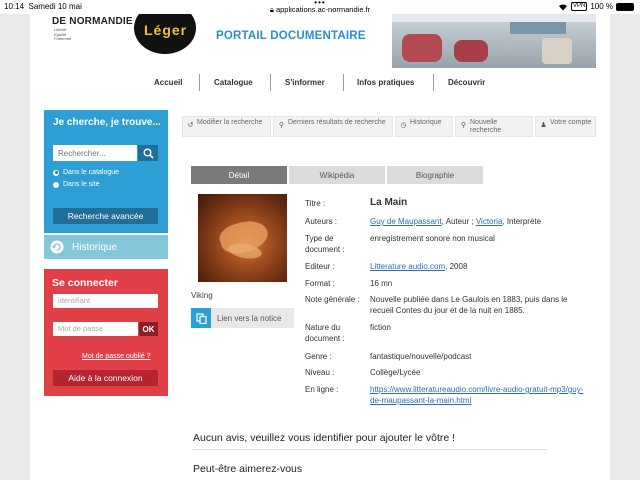 The image size is (640, 480). Describe the element at coordinates (242, 238) in the screenshot. I see `cover-image` at that location.